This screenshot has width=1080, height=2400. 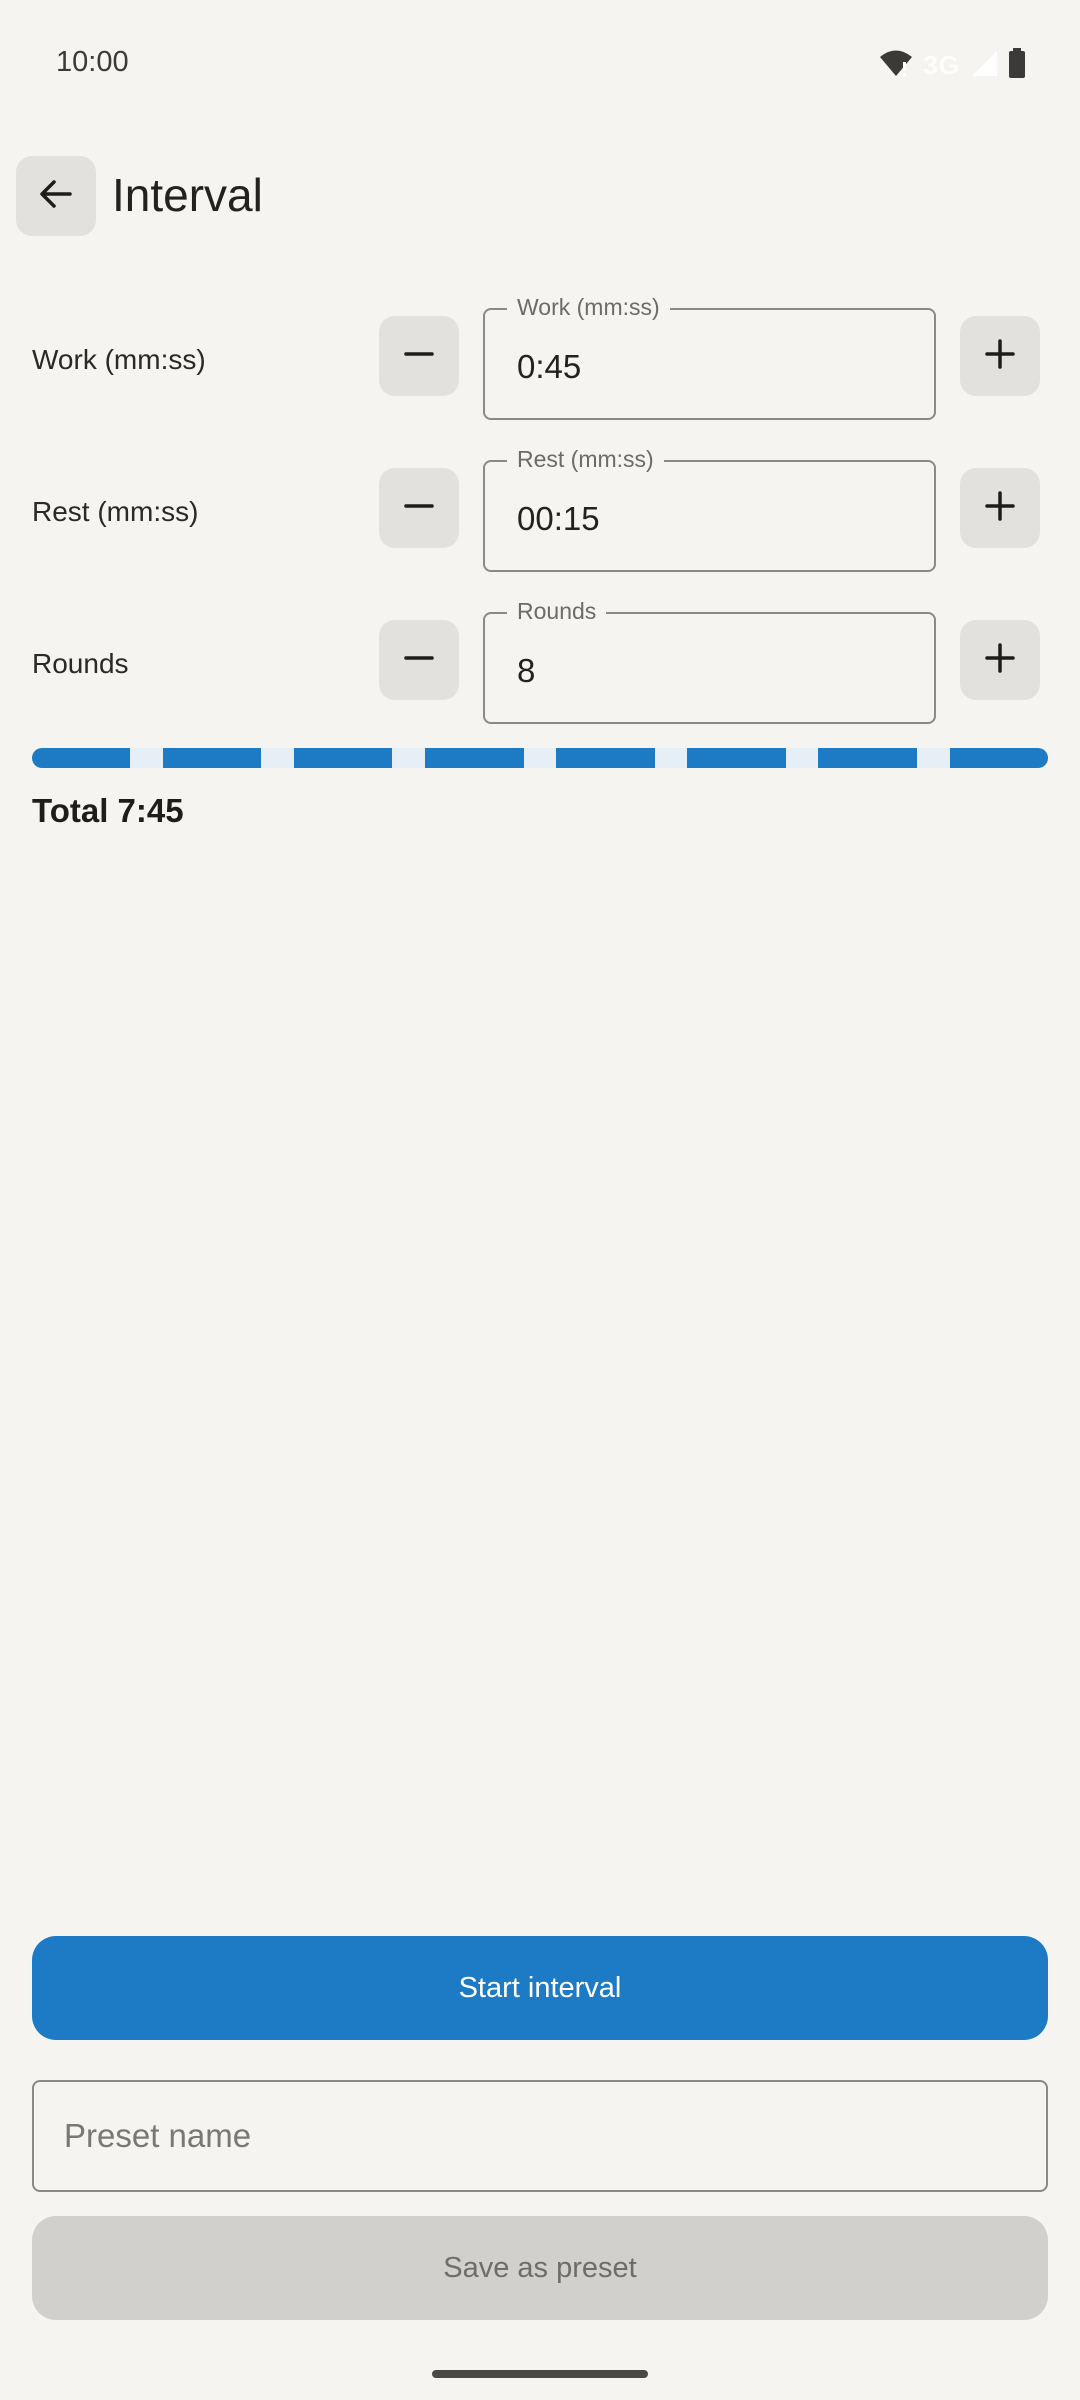 I want to click on rest-label: Rest (mm:ss), so click(x=115, y=511).